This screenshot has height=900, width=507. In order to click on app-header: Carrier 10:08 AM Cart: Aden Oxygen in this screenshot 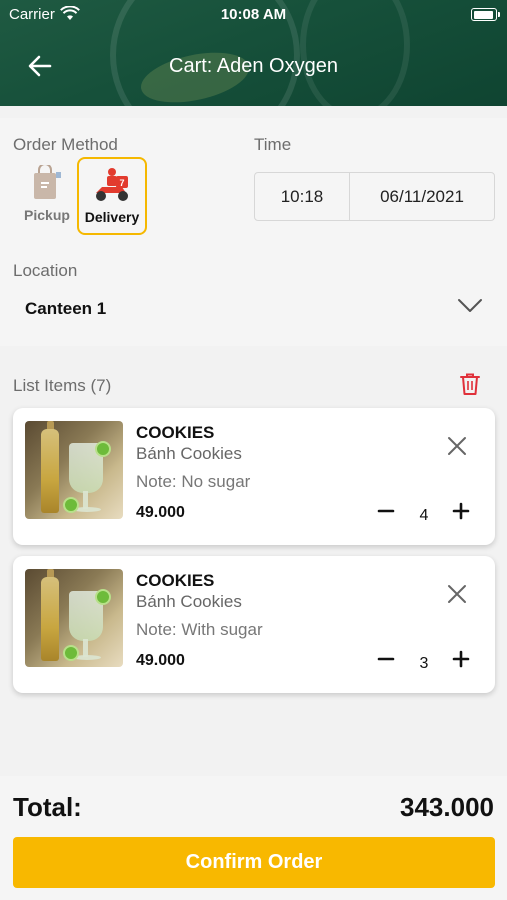, I will do `click(253, 53)`.